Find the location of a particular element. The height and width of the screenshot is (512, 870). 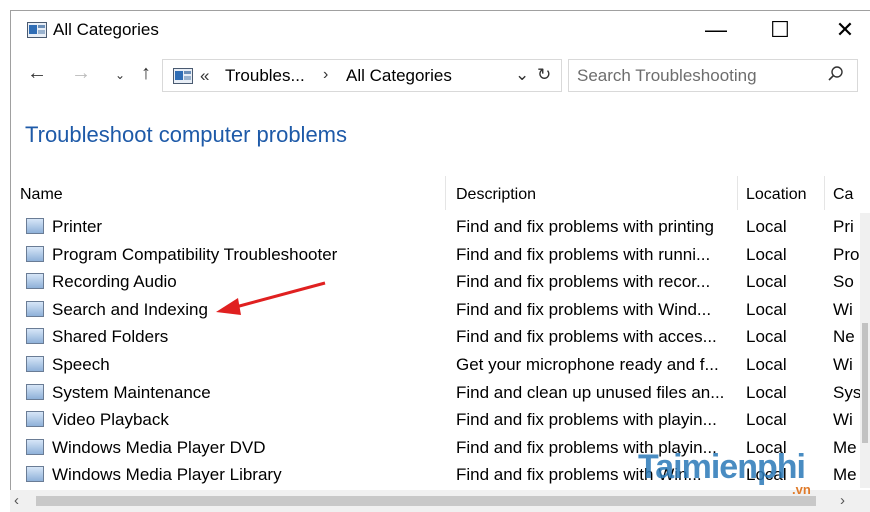

window-title: All Categories is located at coordinates (106, 29).